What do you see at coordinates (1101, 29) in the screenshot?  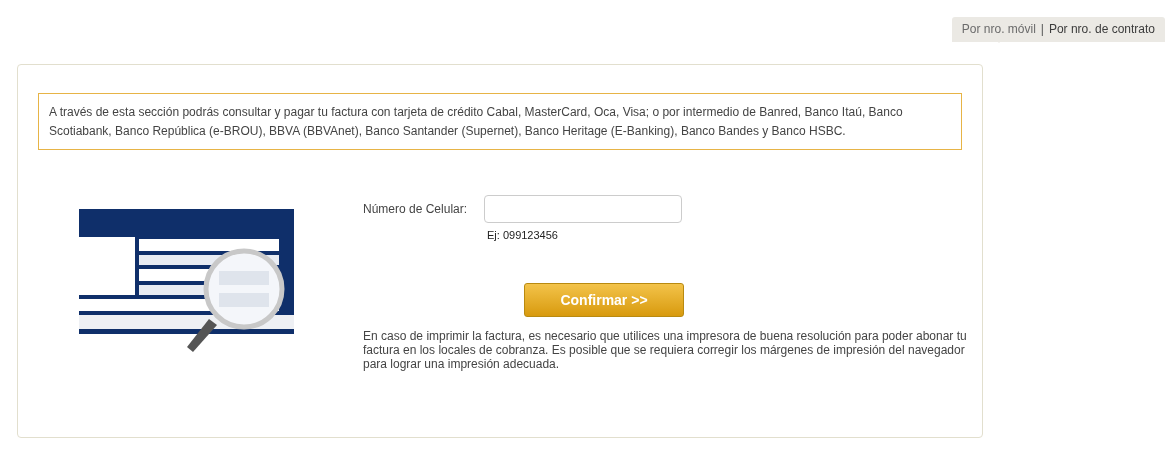 I see `tab: Por nro. de contrato` at bounding box center [1101, 29].